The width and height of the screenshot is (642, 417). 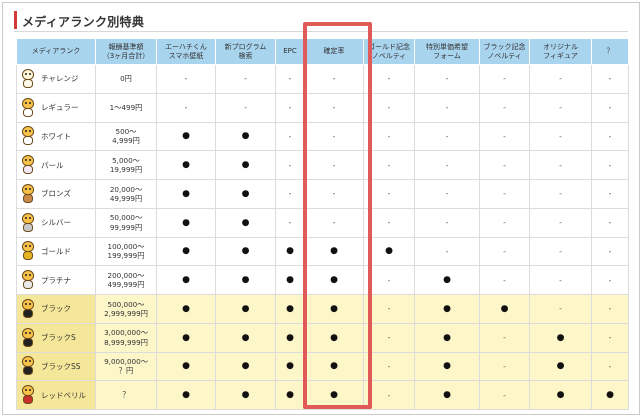 I want to click on rank-name: ゴールド, so click(x=56, y=251).